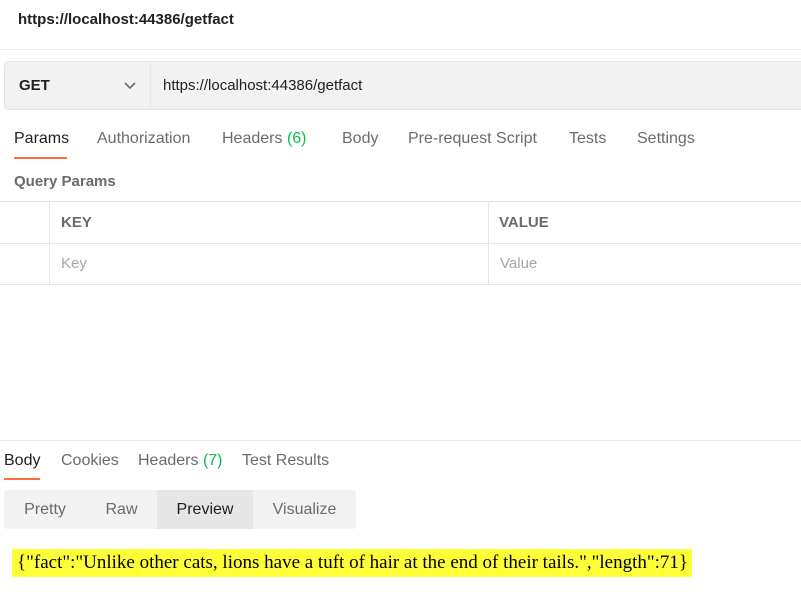 This screenshot has width=801, height=609. What do you see at coordinates (121, 509) in the screenshot?
I see `view-raw-button: Raw` at bounding box center [121, 509].